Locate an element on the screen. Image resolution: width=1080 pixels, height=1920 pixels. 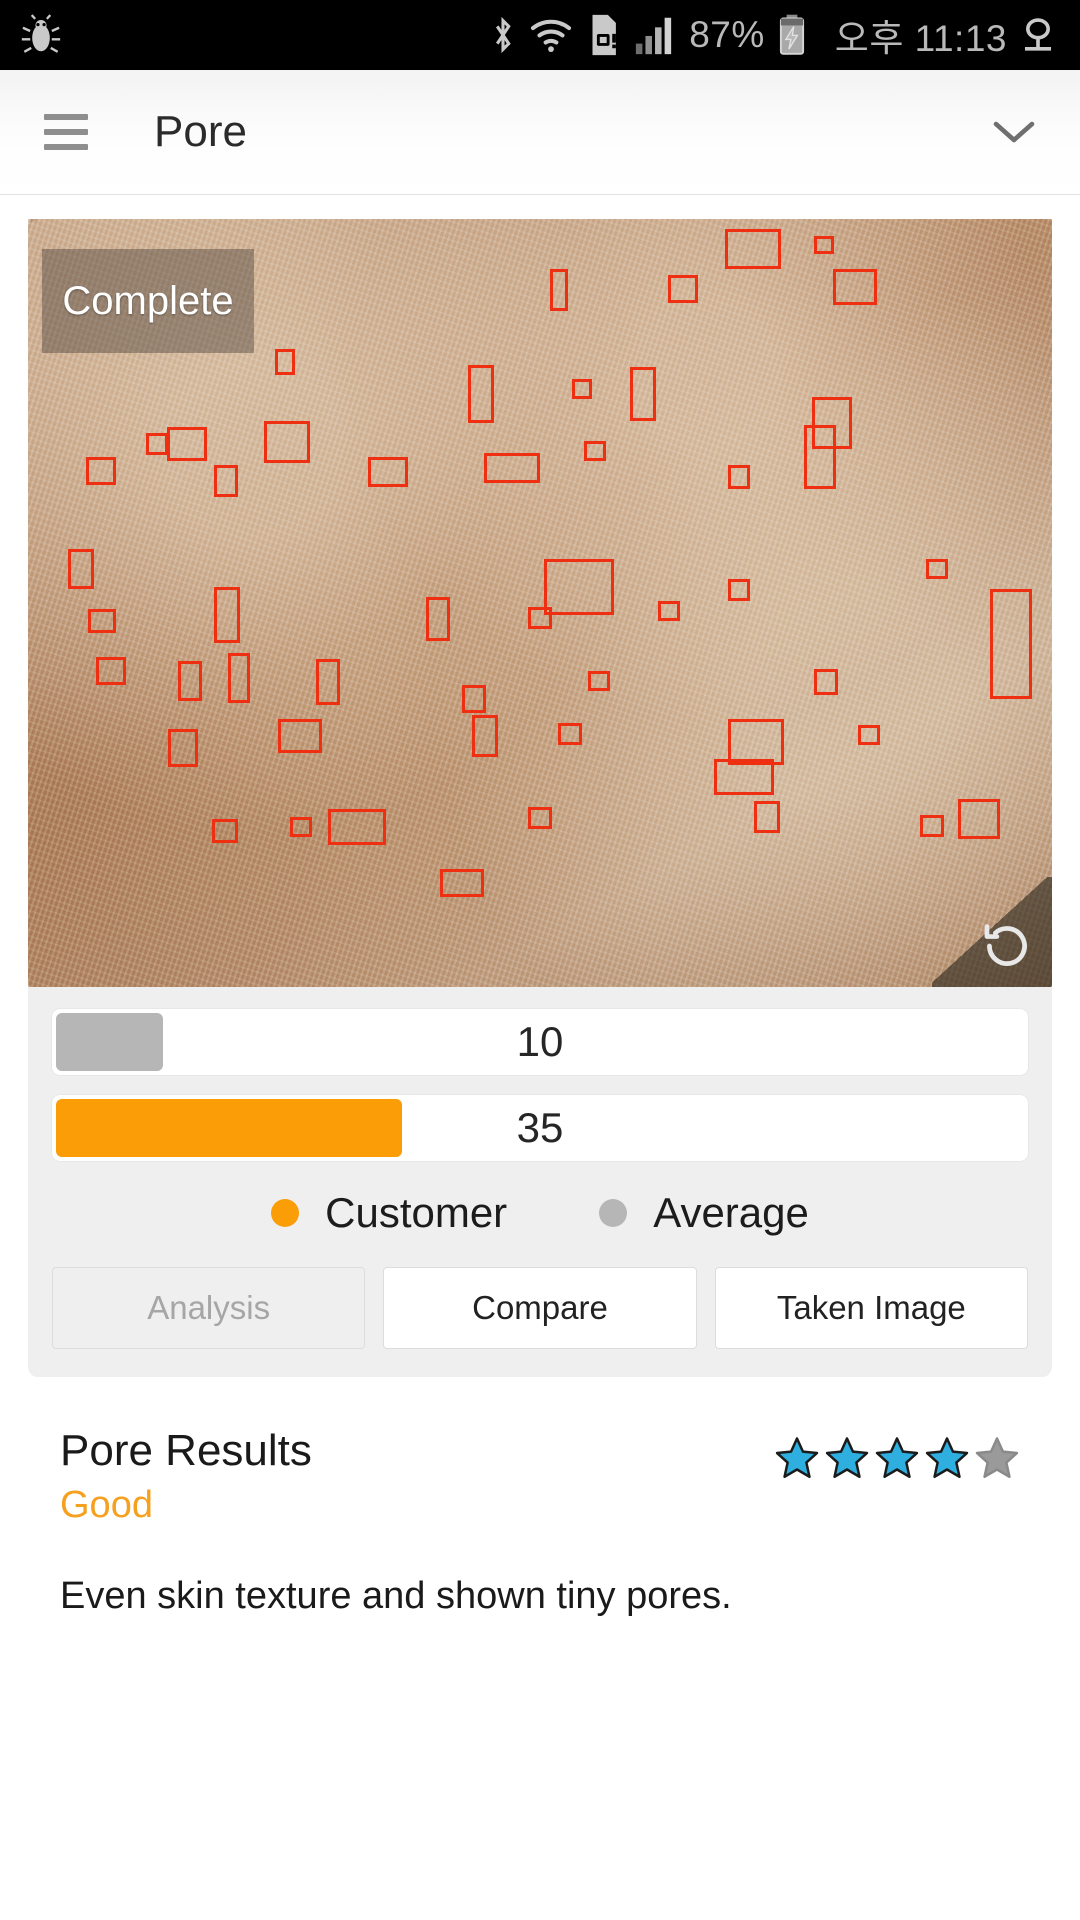
signal-bars-icon is located at coordinates (654, 36).